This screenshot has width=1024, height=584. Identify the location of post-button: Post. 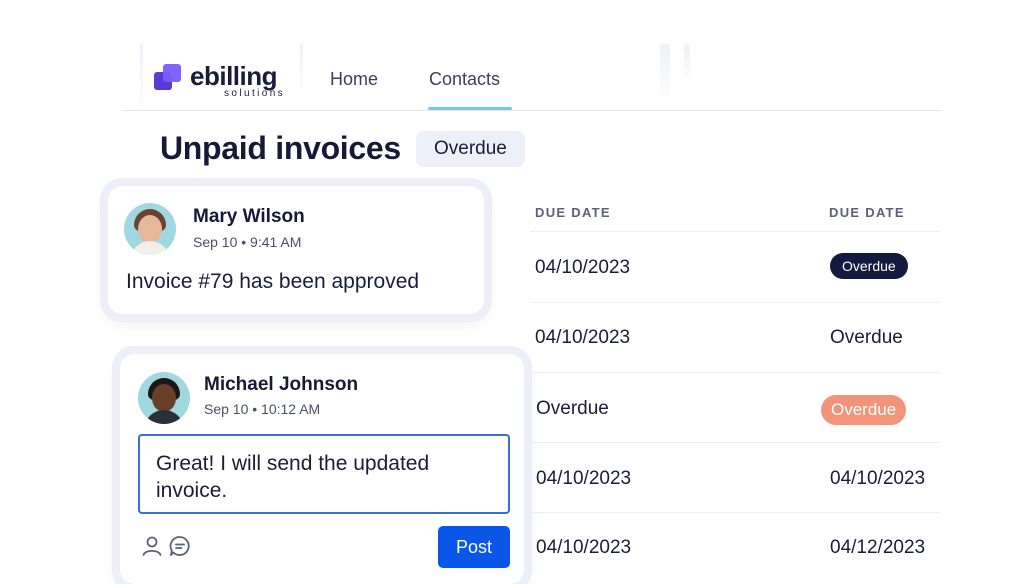
(474, 547).